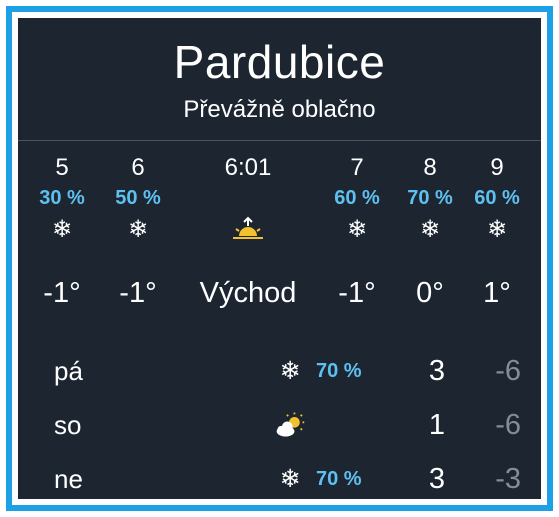 The width and height of the screenshot is (559, 517). Describe the element at coordinates (68, 425) in the screenshot. I see `day-name: so` at that location.